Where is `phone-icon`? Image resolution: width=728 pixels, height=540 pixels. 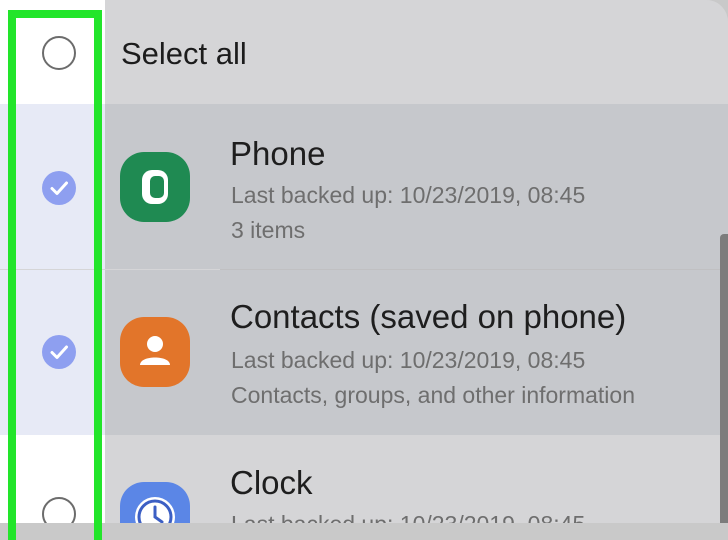 phone-icon is located at coordinates (155, 187).